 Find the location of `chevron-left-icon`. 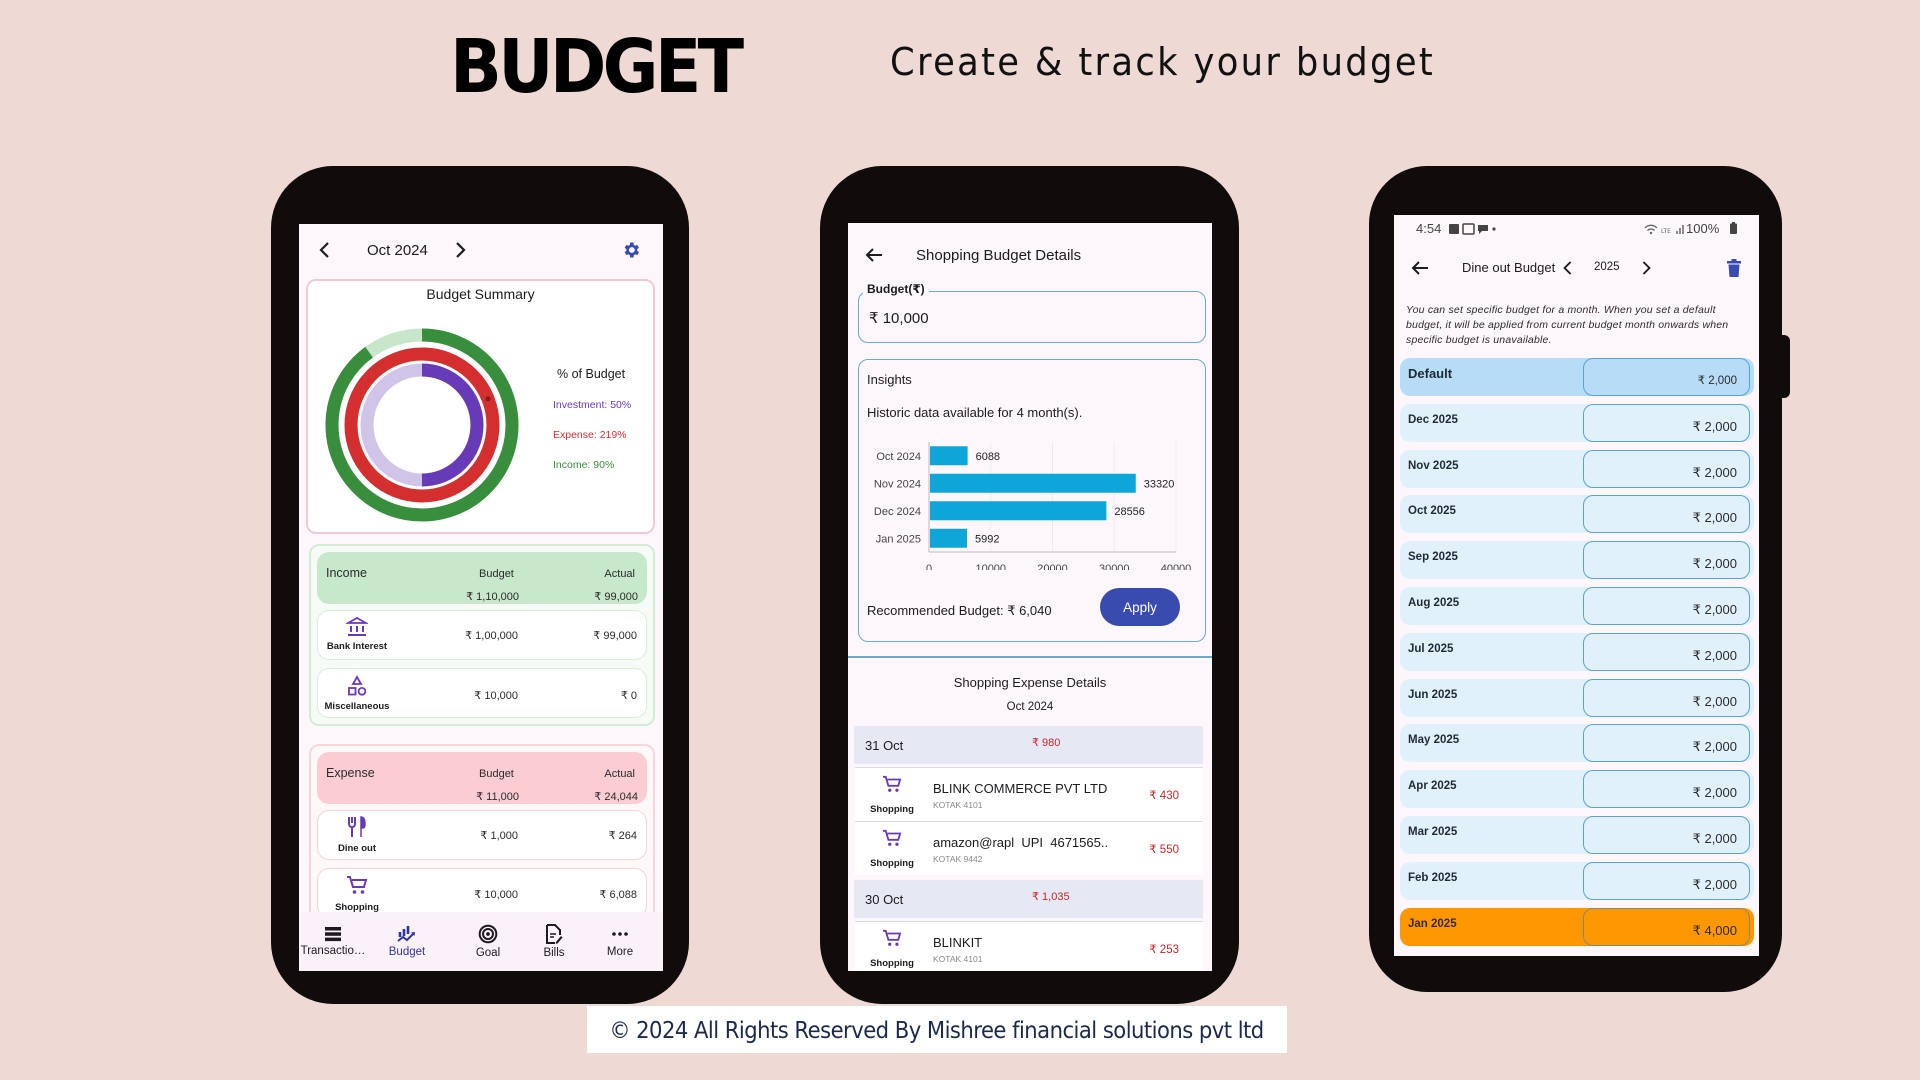

chevron-left-icon is located at coordinates (1567, 268).